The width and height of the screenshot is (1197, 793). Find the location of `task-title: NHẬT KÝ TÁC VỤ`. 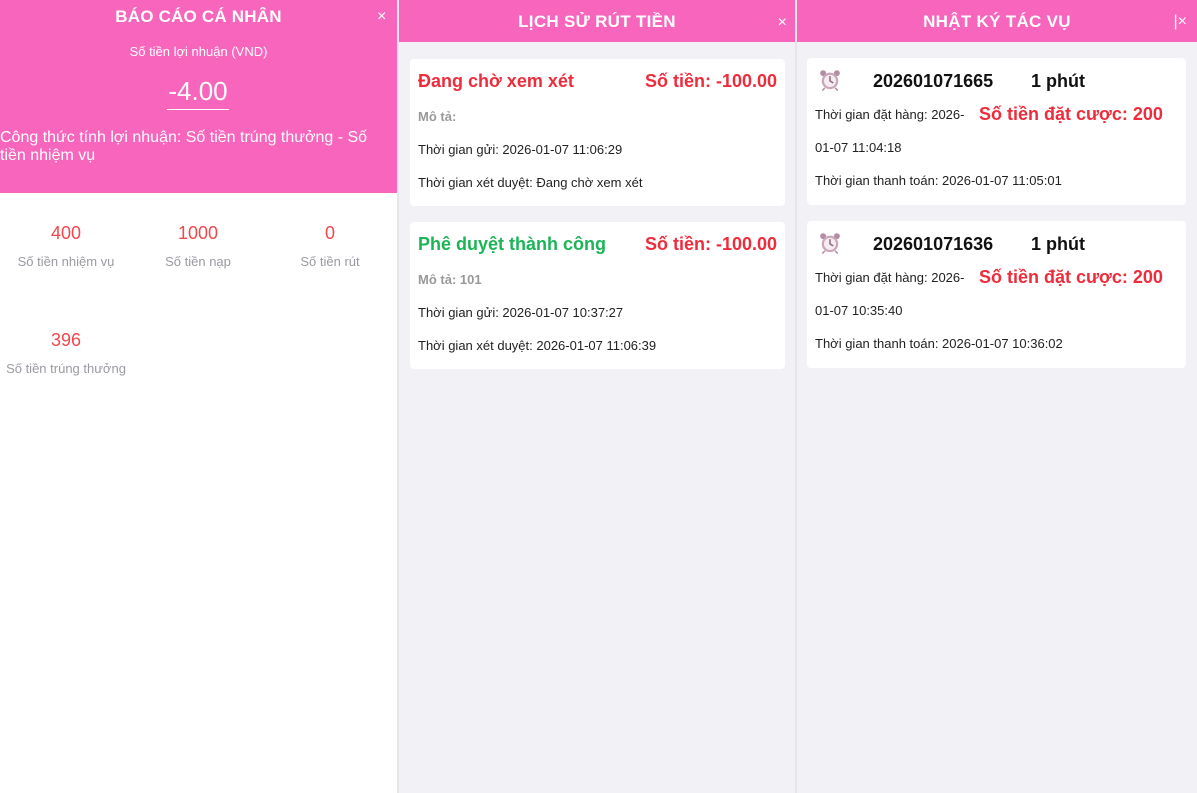

task-title: NHẬT KÝ TÁC VỤ is located at coordinates (997, 21).